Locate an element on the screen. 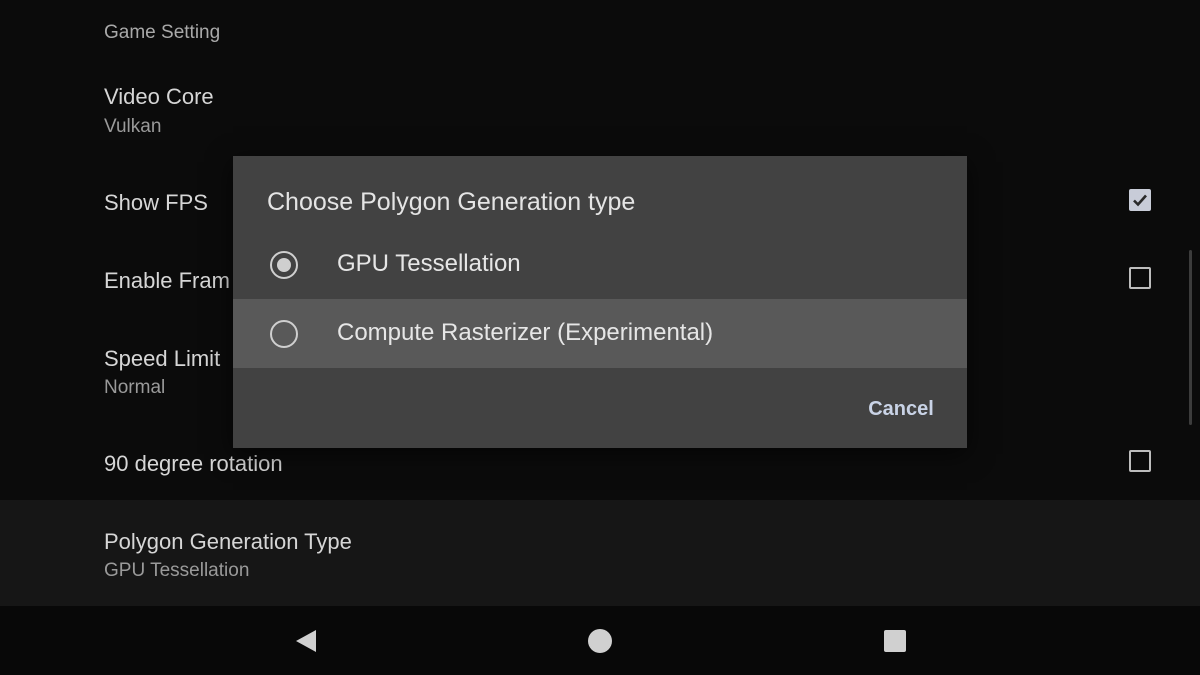 The height and width of the screenshot is (675, 1200). pref-video-core: Video Core Vulkan is located at coordinates (600, 115).